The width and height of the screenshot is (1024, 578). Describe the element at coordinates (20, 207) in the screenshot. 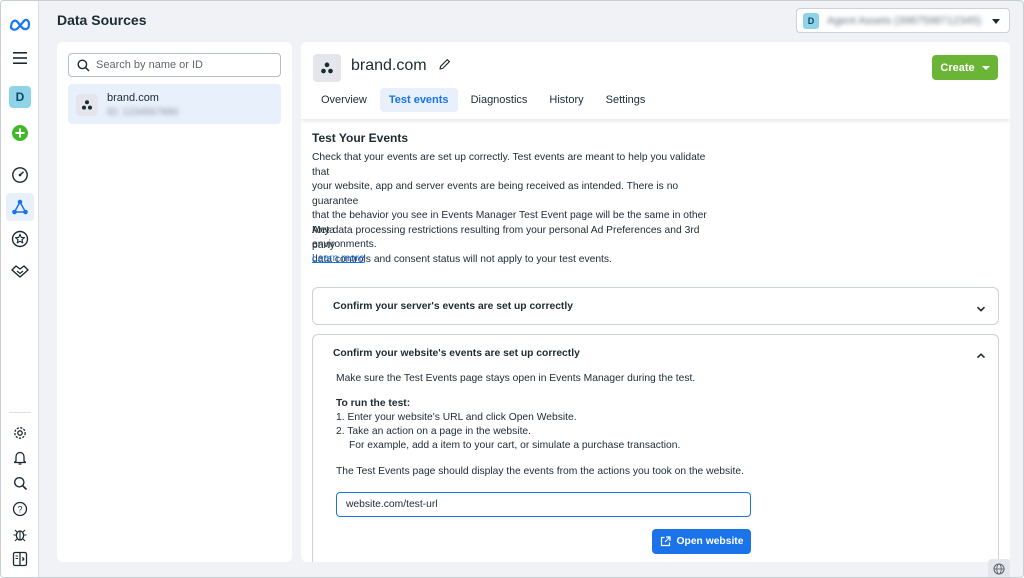

I see `data-sources-icon` at that location.